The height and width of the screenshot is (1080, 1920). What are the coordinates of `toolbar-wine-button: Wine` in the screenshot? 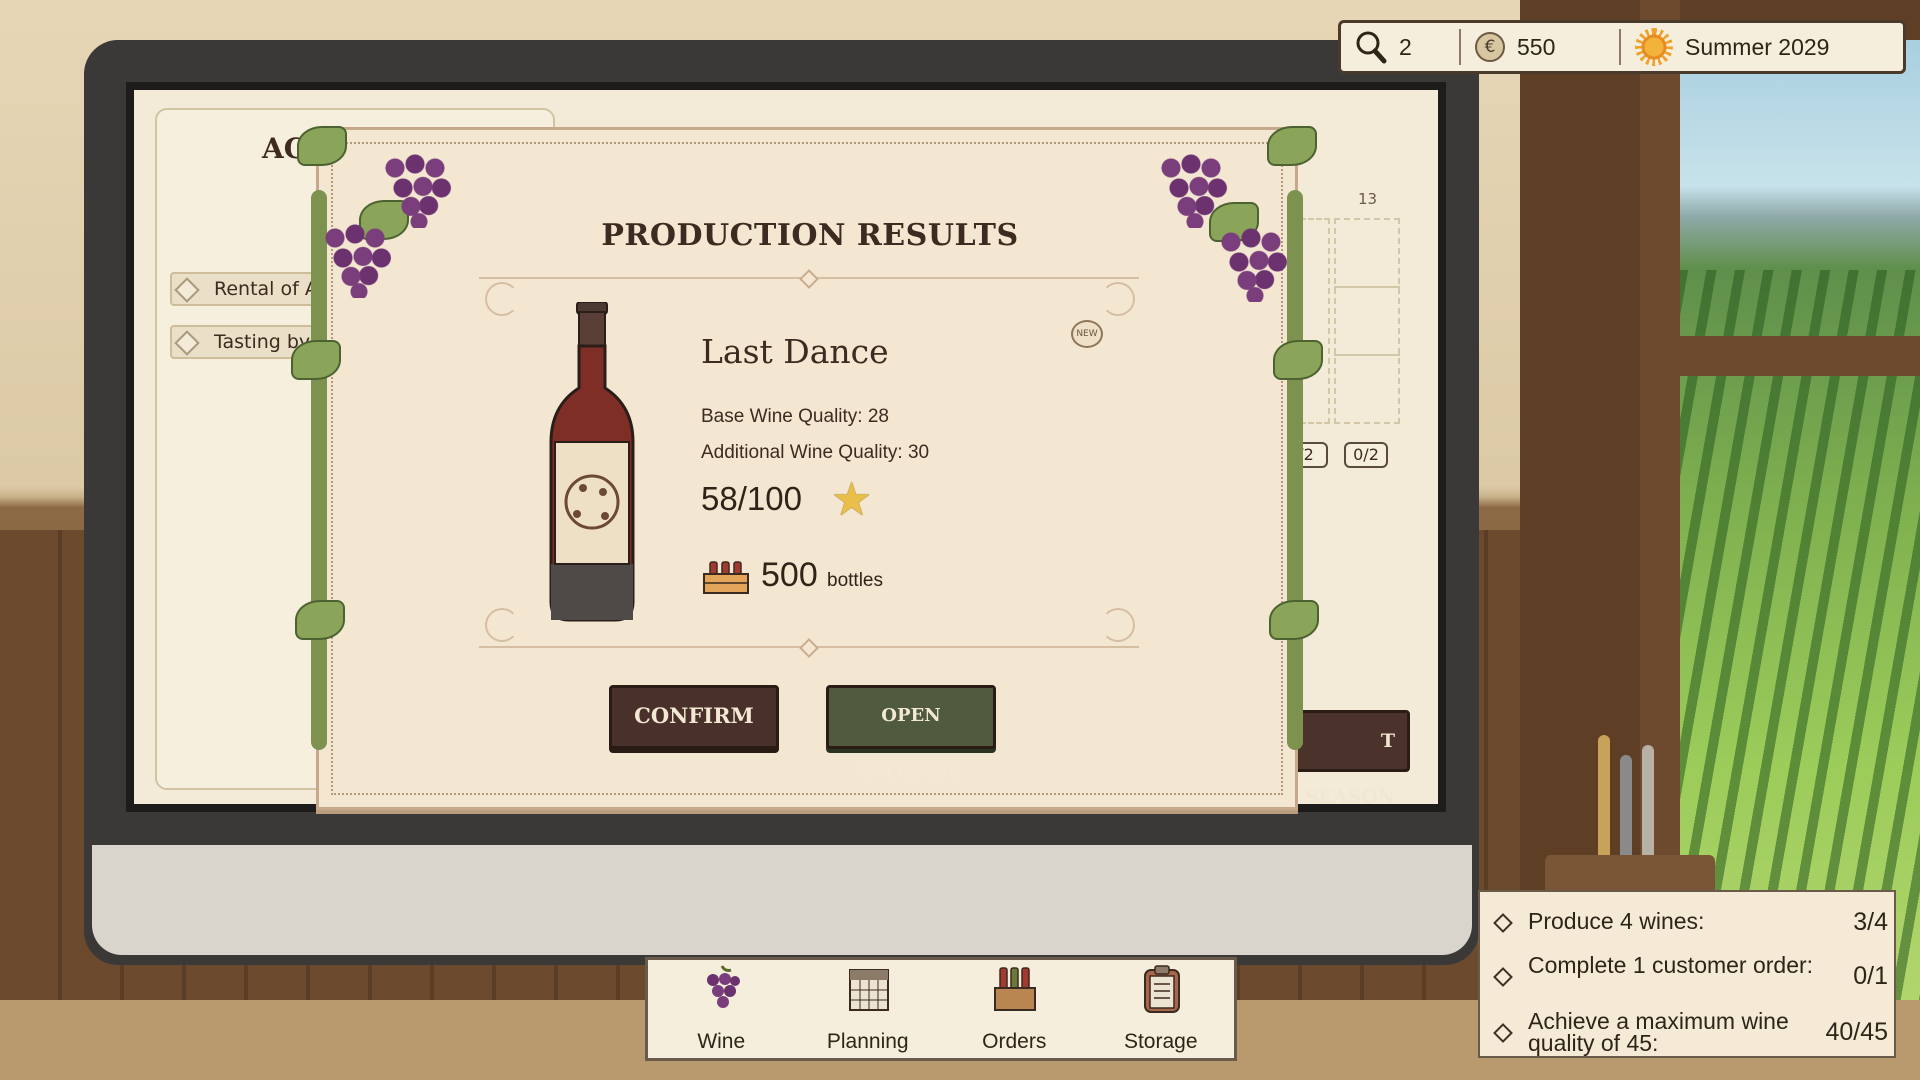 It's located at (721, 1006).